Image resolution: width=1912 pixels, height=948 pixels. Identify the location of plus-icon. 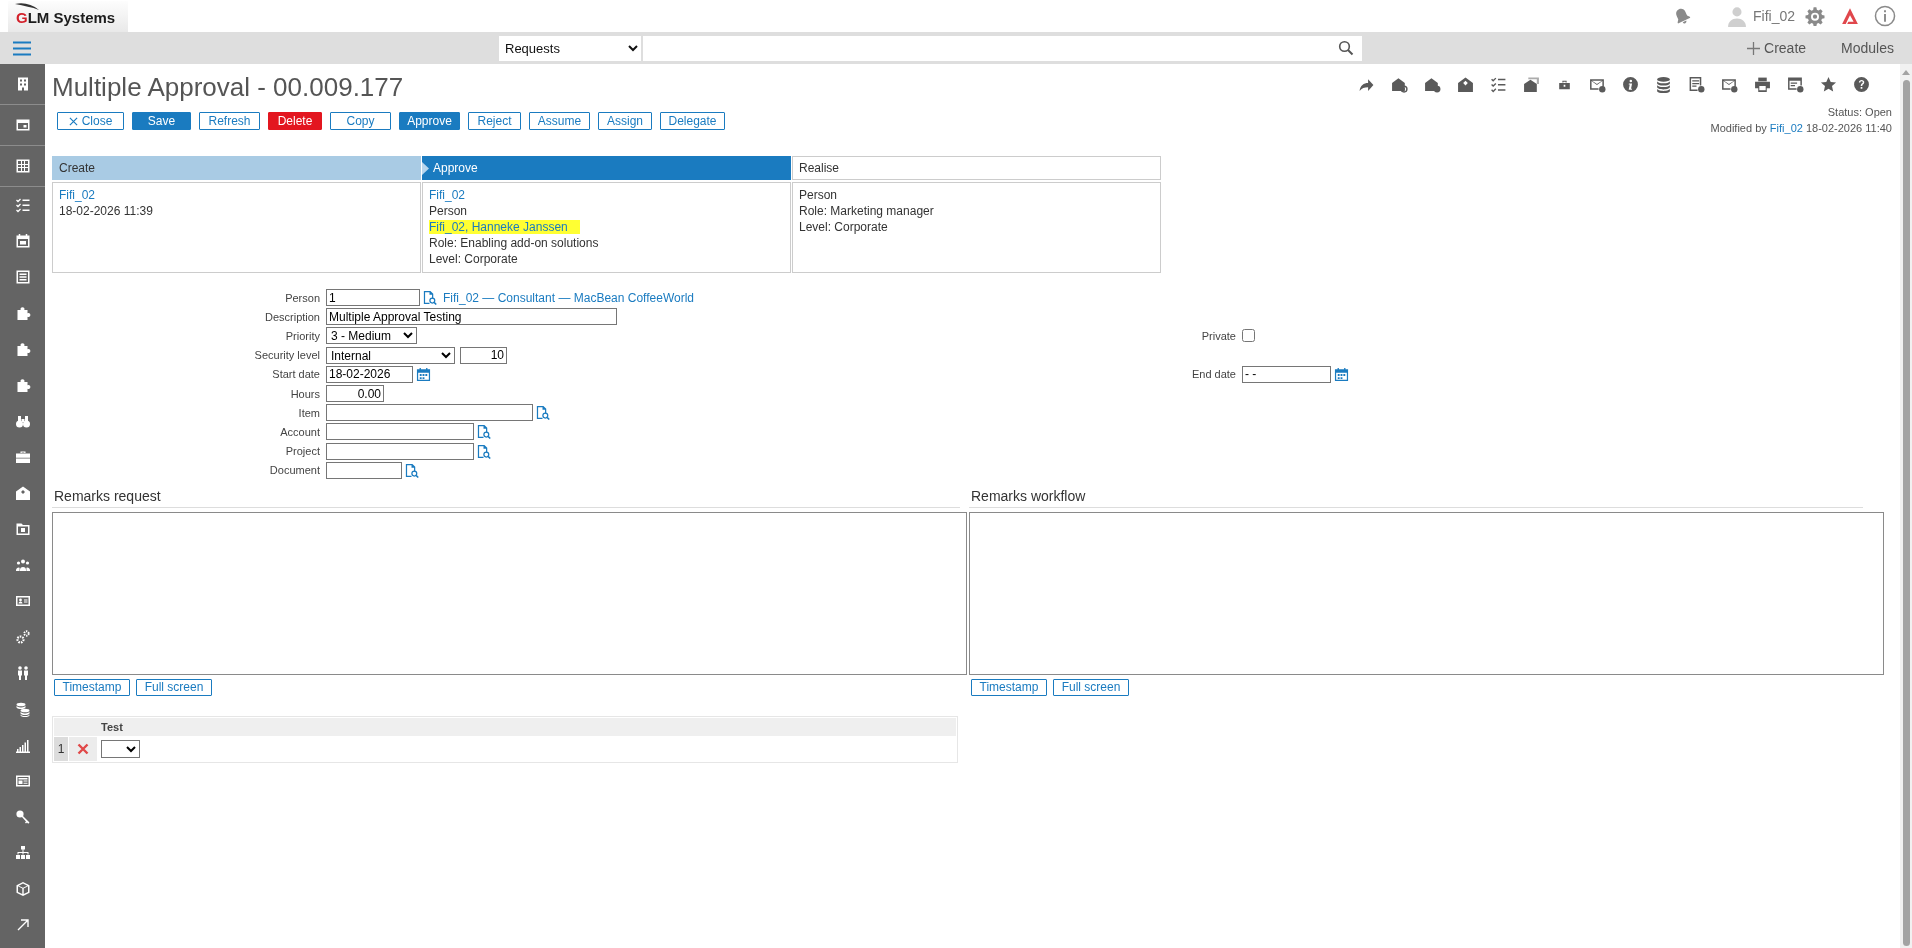
(1754, 48).